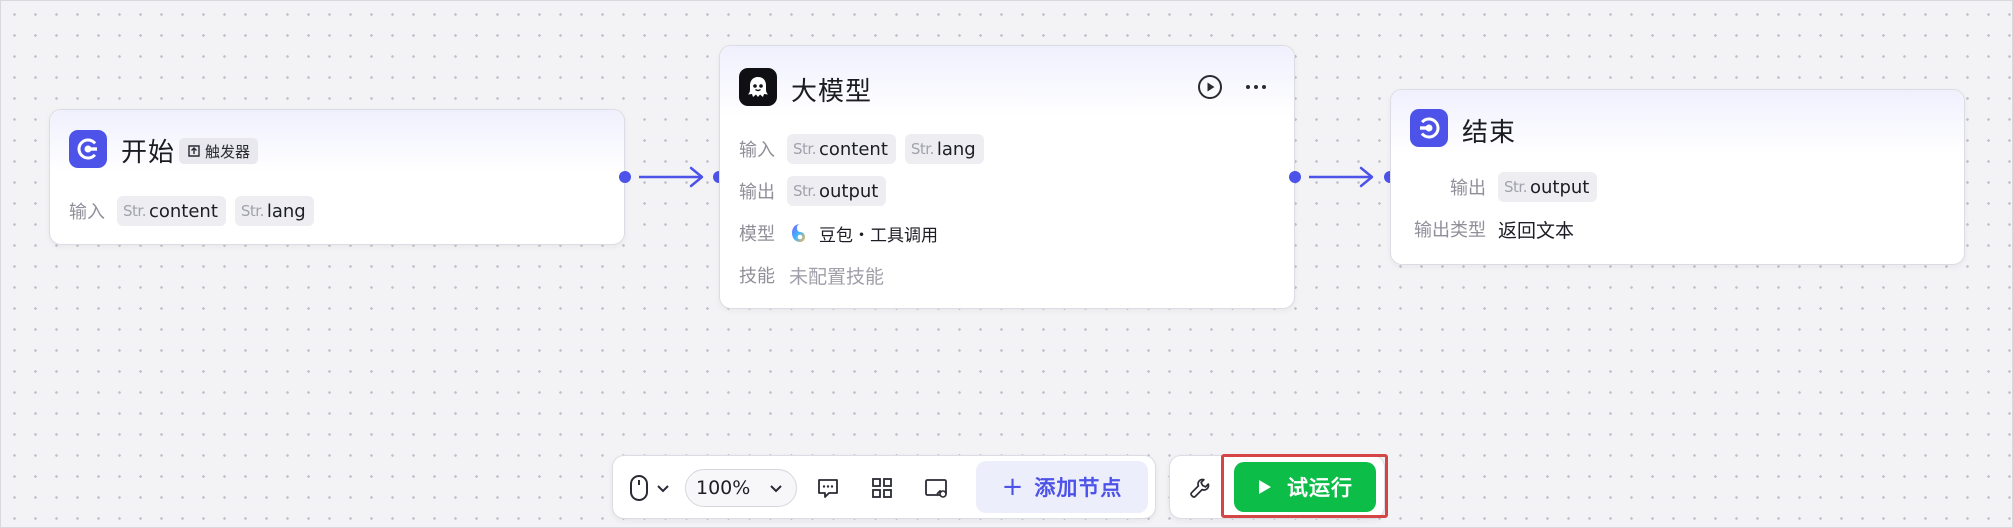 The height and width of the screenshot is (528, 2013). What do you see at coordinates (1429, 128) in the screenshot?
I see `end-node-icon` at bounding box center [1429, 128].